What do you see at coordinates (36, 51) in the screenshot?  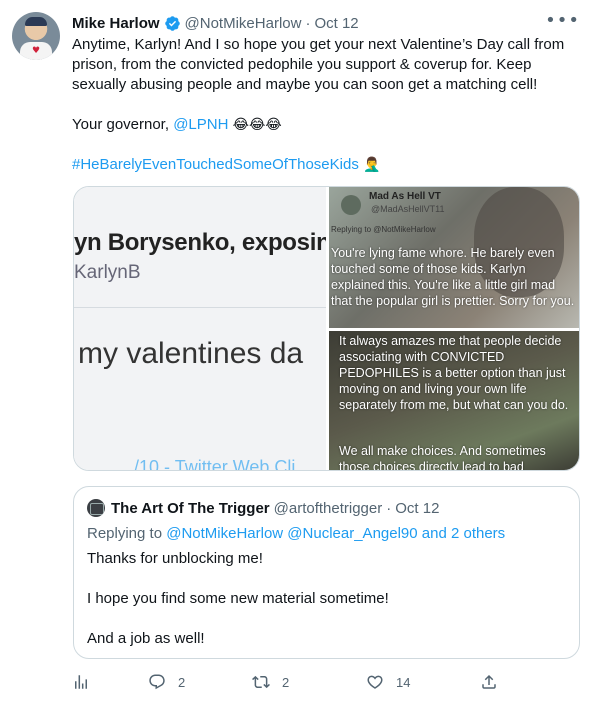 I see `heart-icon: ♥` at bounding box center [36, 51].